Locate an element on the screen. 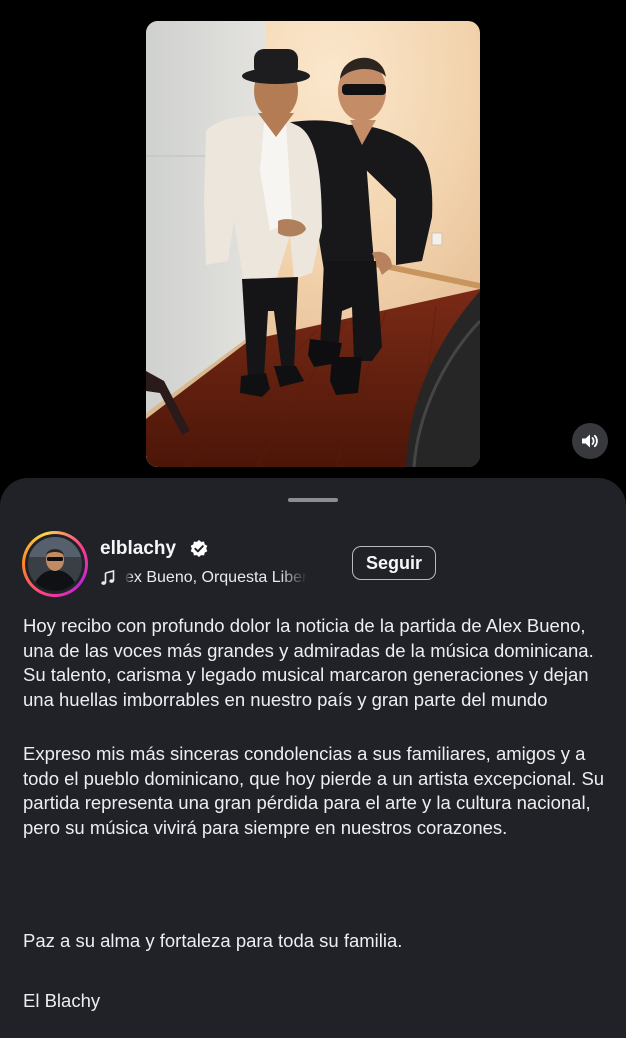 This screenshot has width=626, height=1038. audio-track-link: ex Bueno, Orquesta Liber is located at coordinates (217, 578).